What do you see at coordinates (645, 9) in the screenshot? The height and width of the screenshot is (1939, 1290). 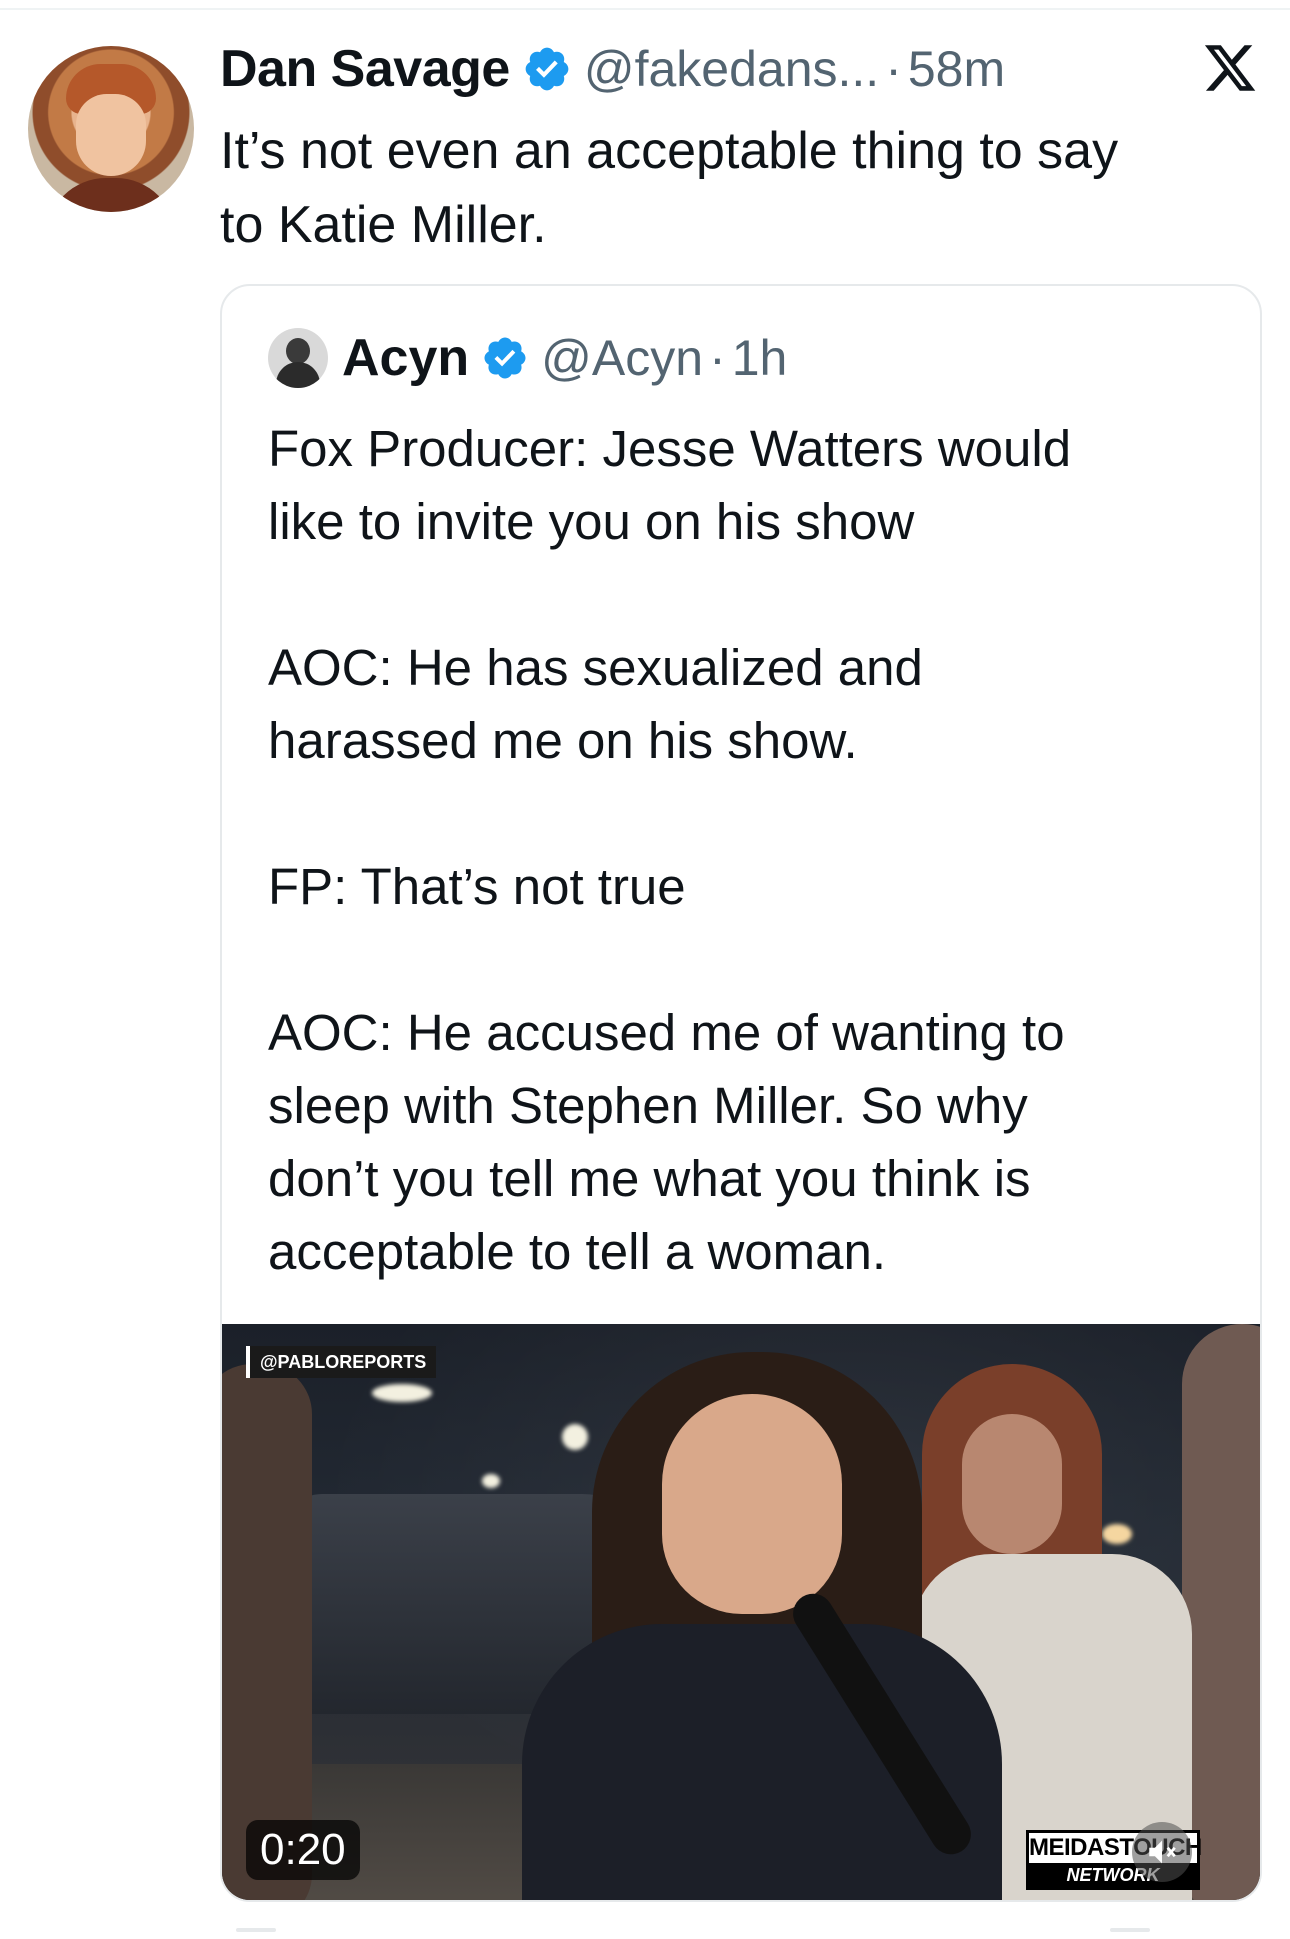 I see `divider` at bounding box center [645, 9].